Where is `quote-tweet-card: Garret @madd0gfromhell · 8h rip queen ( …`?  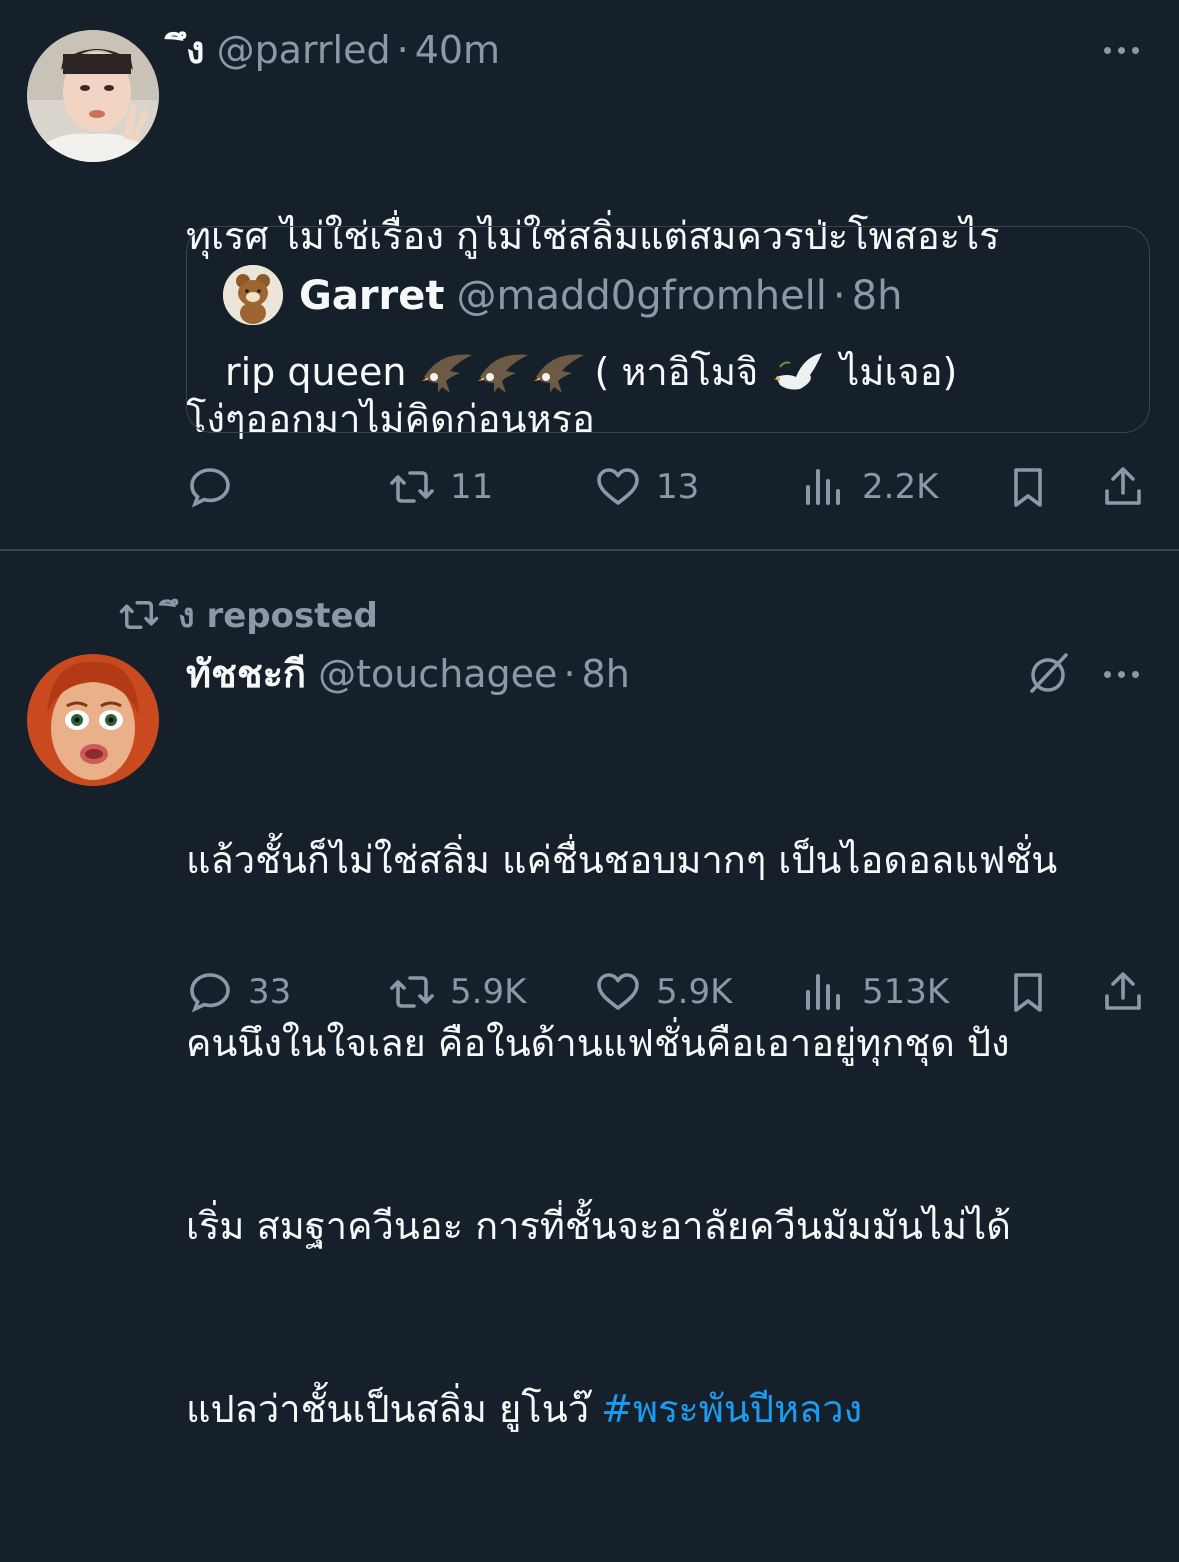
quote-tweet-card: Garret @madd0gfromhell · 8h rip queen ( … is located at coordinates (668, 329).